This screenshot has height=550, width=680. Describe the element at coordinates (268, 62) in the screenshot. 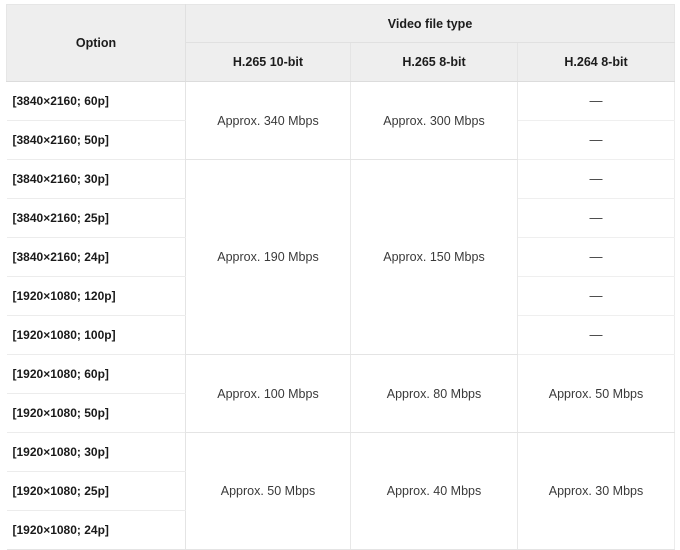

I see `header-h265-10bit: H.265 10-bit` at that location.